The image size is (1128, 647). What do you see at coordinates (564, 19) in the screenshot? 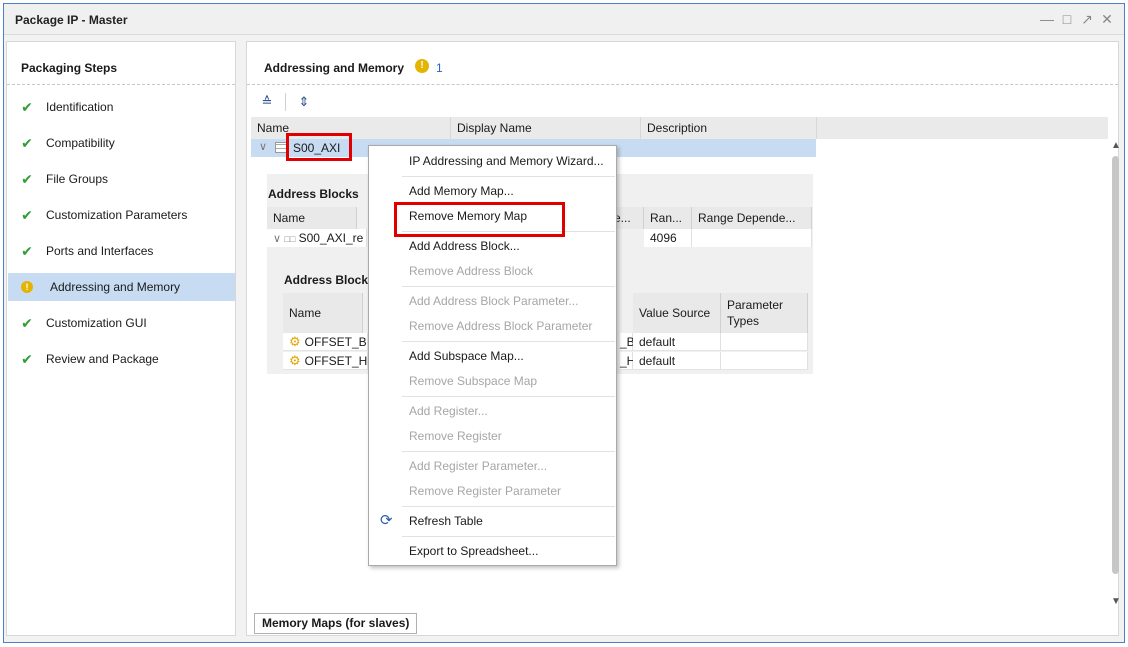
I see `title-bar: Package IP - Master — □ ↗ ✕` at bounding box center [564, 19].